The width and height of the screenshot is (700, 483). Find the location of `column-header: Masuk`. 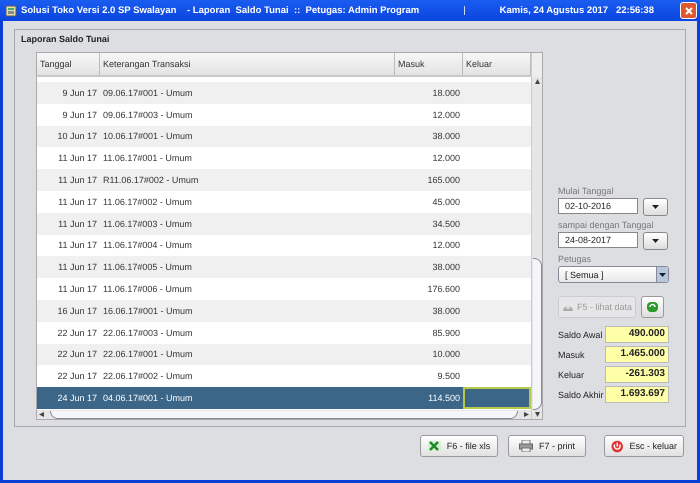

column-header: Masuk is located at coordinates (429, 64).